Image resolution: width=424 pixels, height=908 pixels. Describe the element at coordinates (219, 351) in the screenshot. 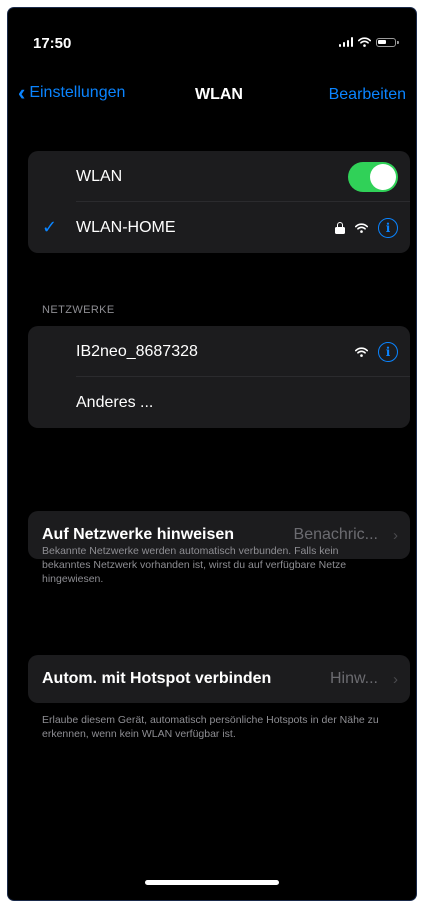

I see `network-row: IB2neo_8687328 i` at that location.